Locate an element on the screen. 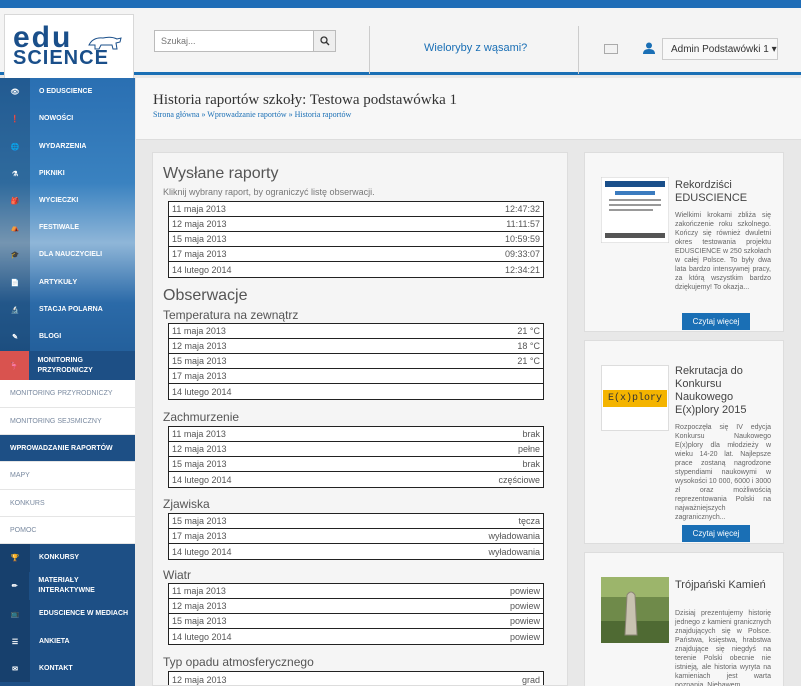 The height and width of the screenshot is (686, 801). sidebar-item-dla-nauczycieli: 🎓 DLA NAUCZYCIELI is located at coordinates (67, 255).